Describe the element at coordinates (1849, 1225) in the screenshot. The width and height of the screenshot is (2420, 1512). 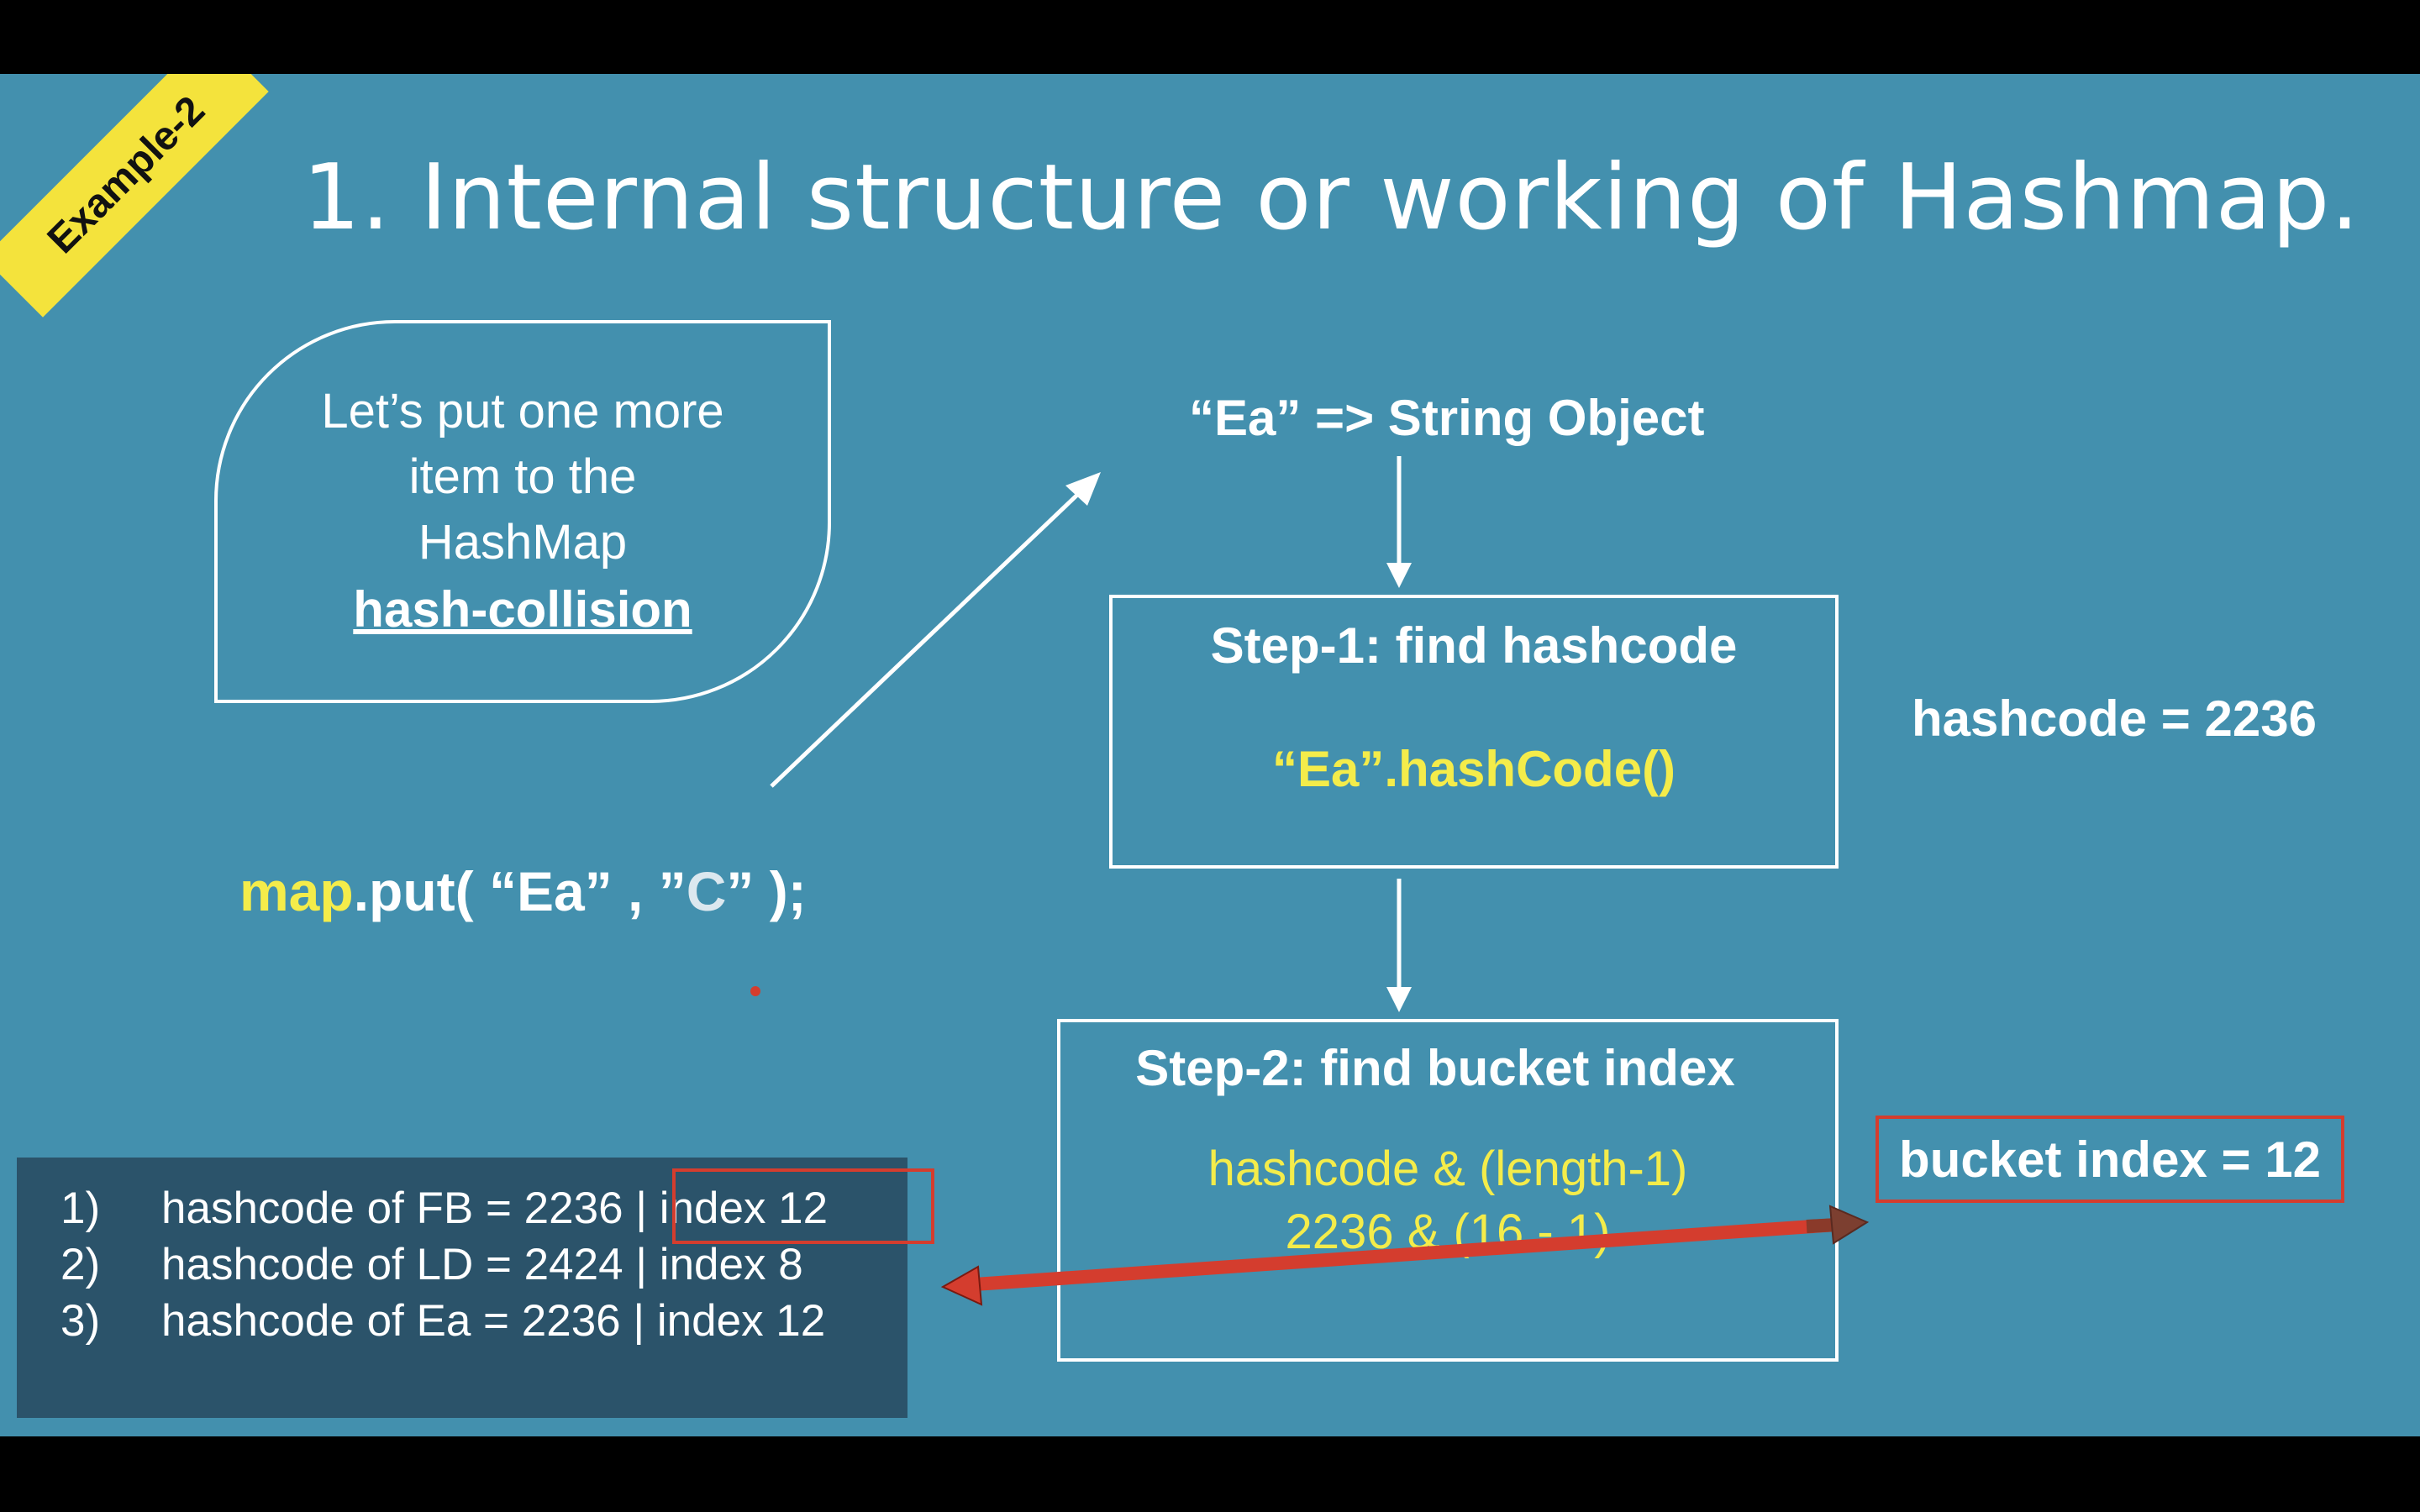
I see `red-arrow-right-head` at that location.